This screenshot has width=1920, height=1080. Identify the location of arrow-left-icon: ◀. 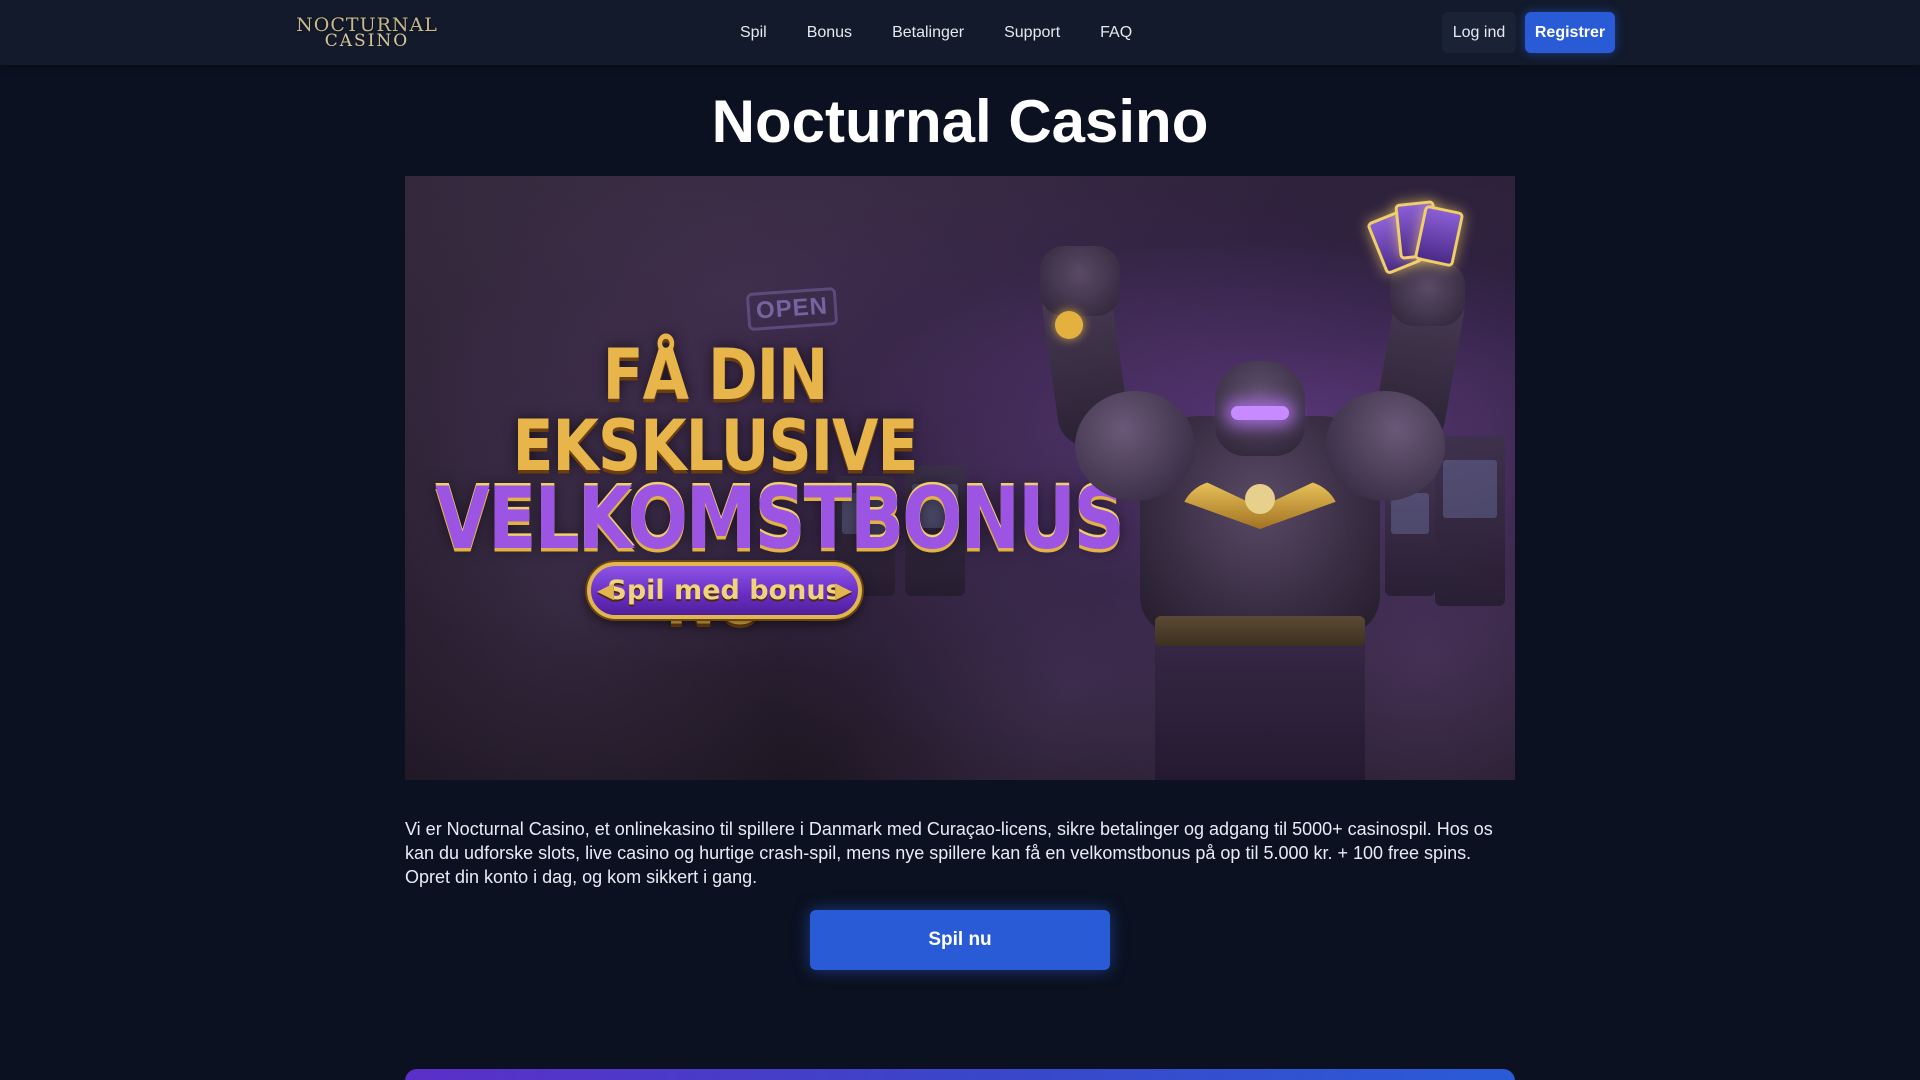
(605, 590).